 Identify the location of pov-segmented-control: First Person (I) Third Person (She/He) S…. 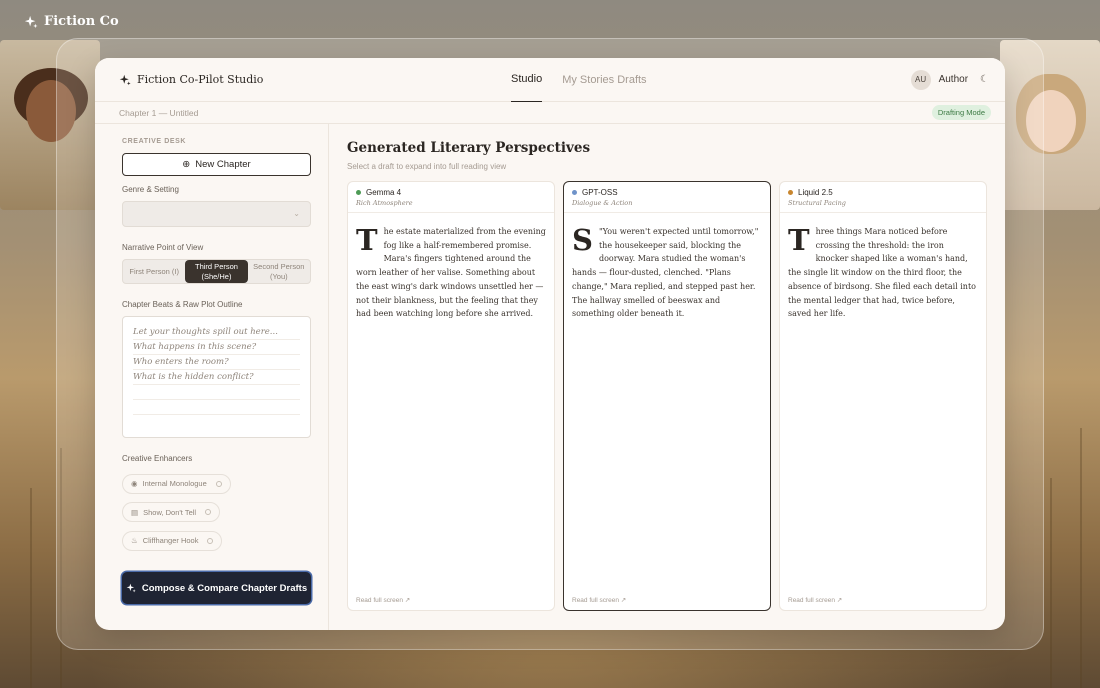
(216, 271).